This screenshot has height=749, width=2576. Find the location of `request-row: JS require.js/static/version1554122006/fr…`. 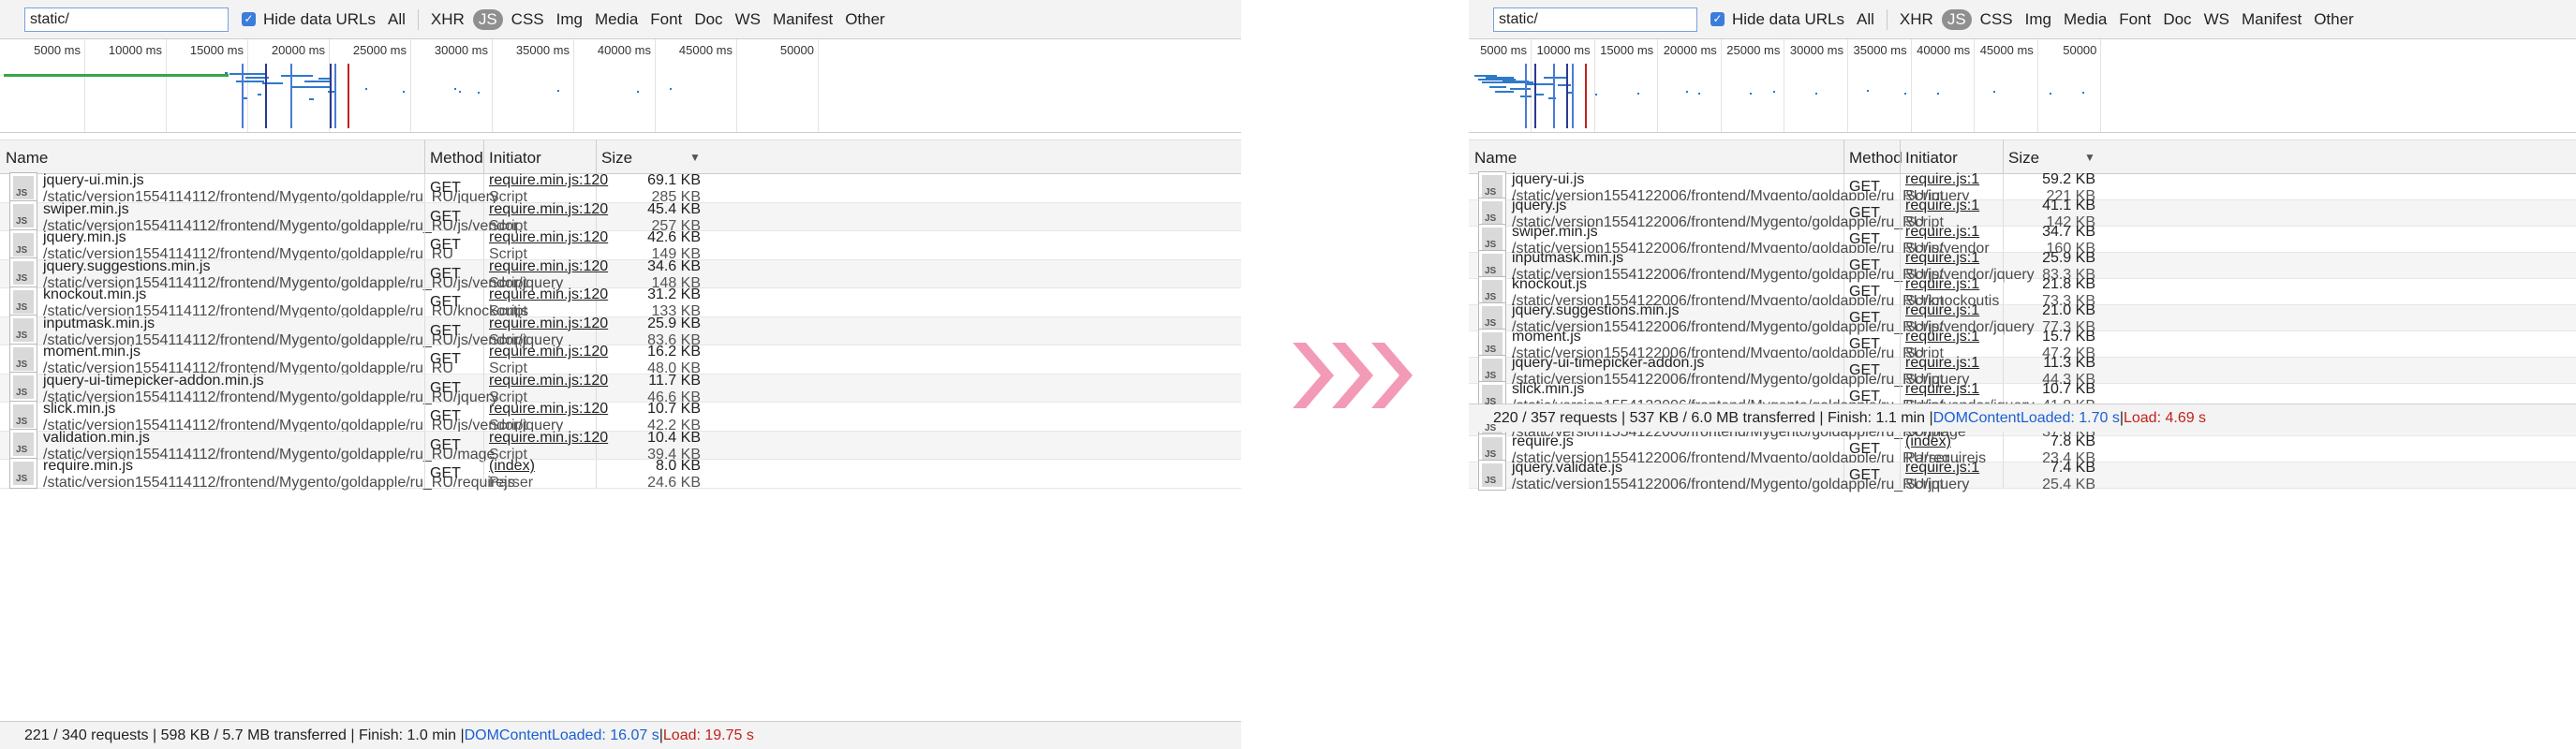

request-row: JS require.js/static/version1554122006/fr… is located at coordinates (2022, 449).